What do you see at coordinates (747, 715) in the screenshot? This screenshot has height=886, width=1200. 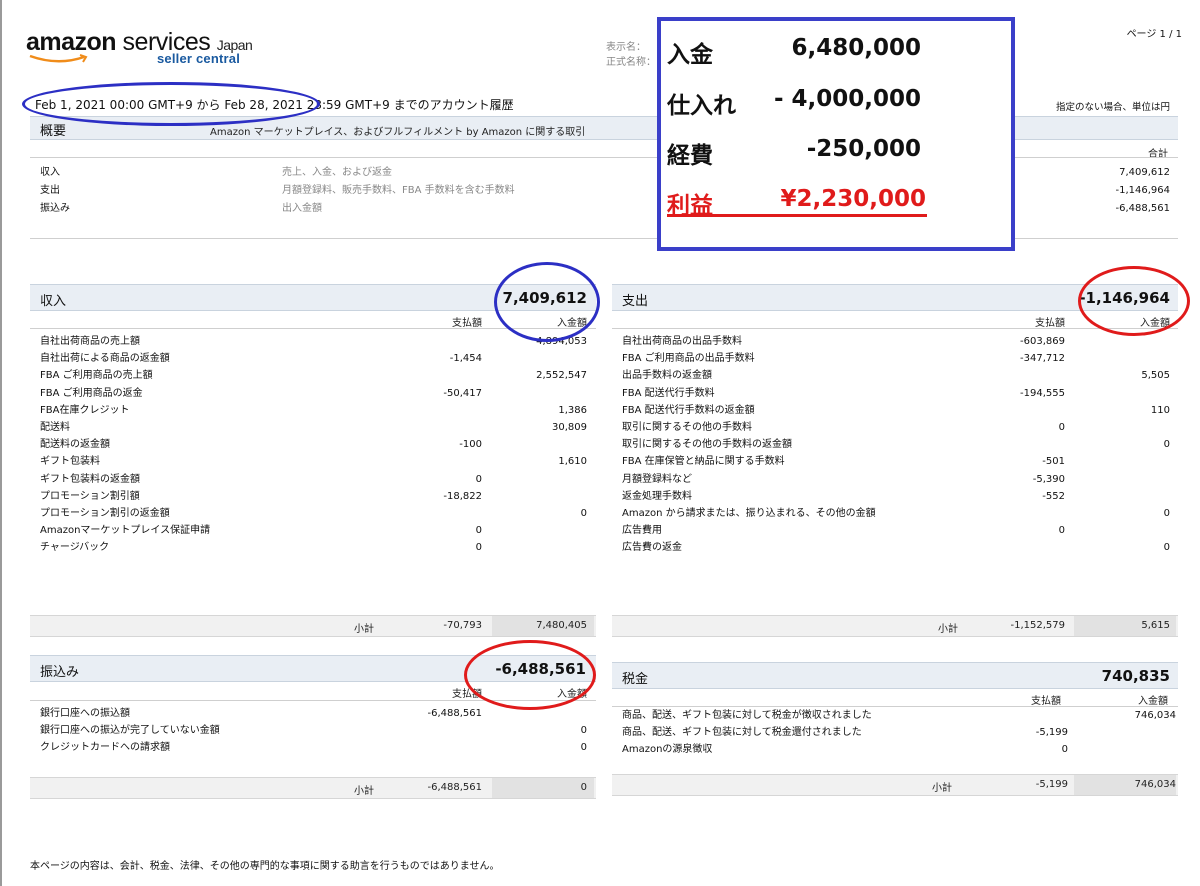 I see `tax-row-label: 商品、配送、ギフト包装に対して税金が徴収されました` at bounding box center [747, 715].